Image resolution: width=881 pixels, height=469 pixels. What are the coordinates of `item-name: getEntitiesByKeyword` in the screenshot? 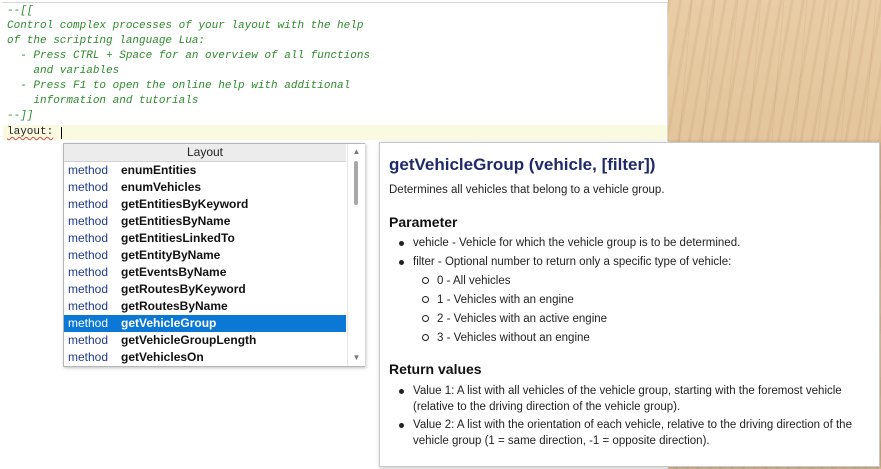 It's located at (185, 204).